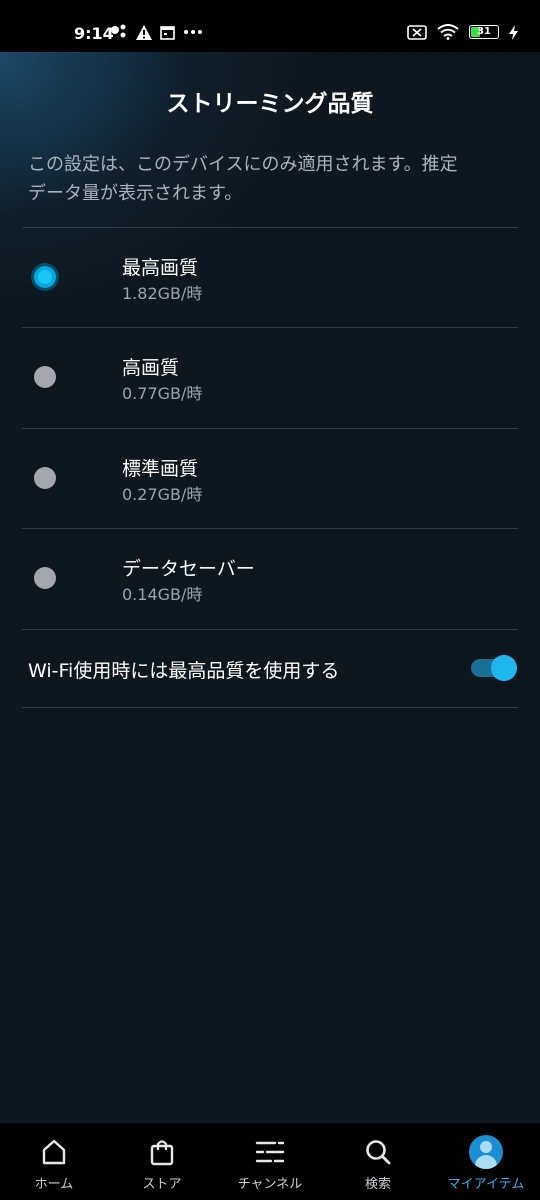 Image resolution: width=540 pixels, height=1200 pixels. Describe the element at coordinates (270, 1184) in the screenshot. I see `nav-label: チャンネル` at that location.